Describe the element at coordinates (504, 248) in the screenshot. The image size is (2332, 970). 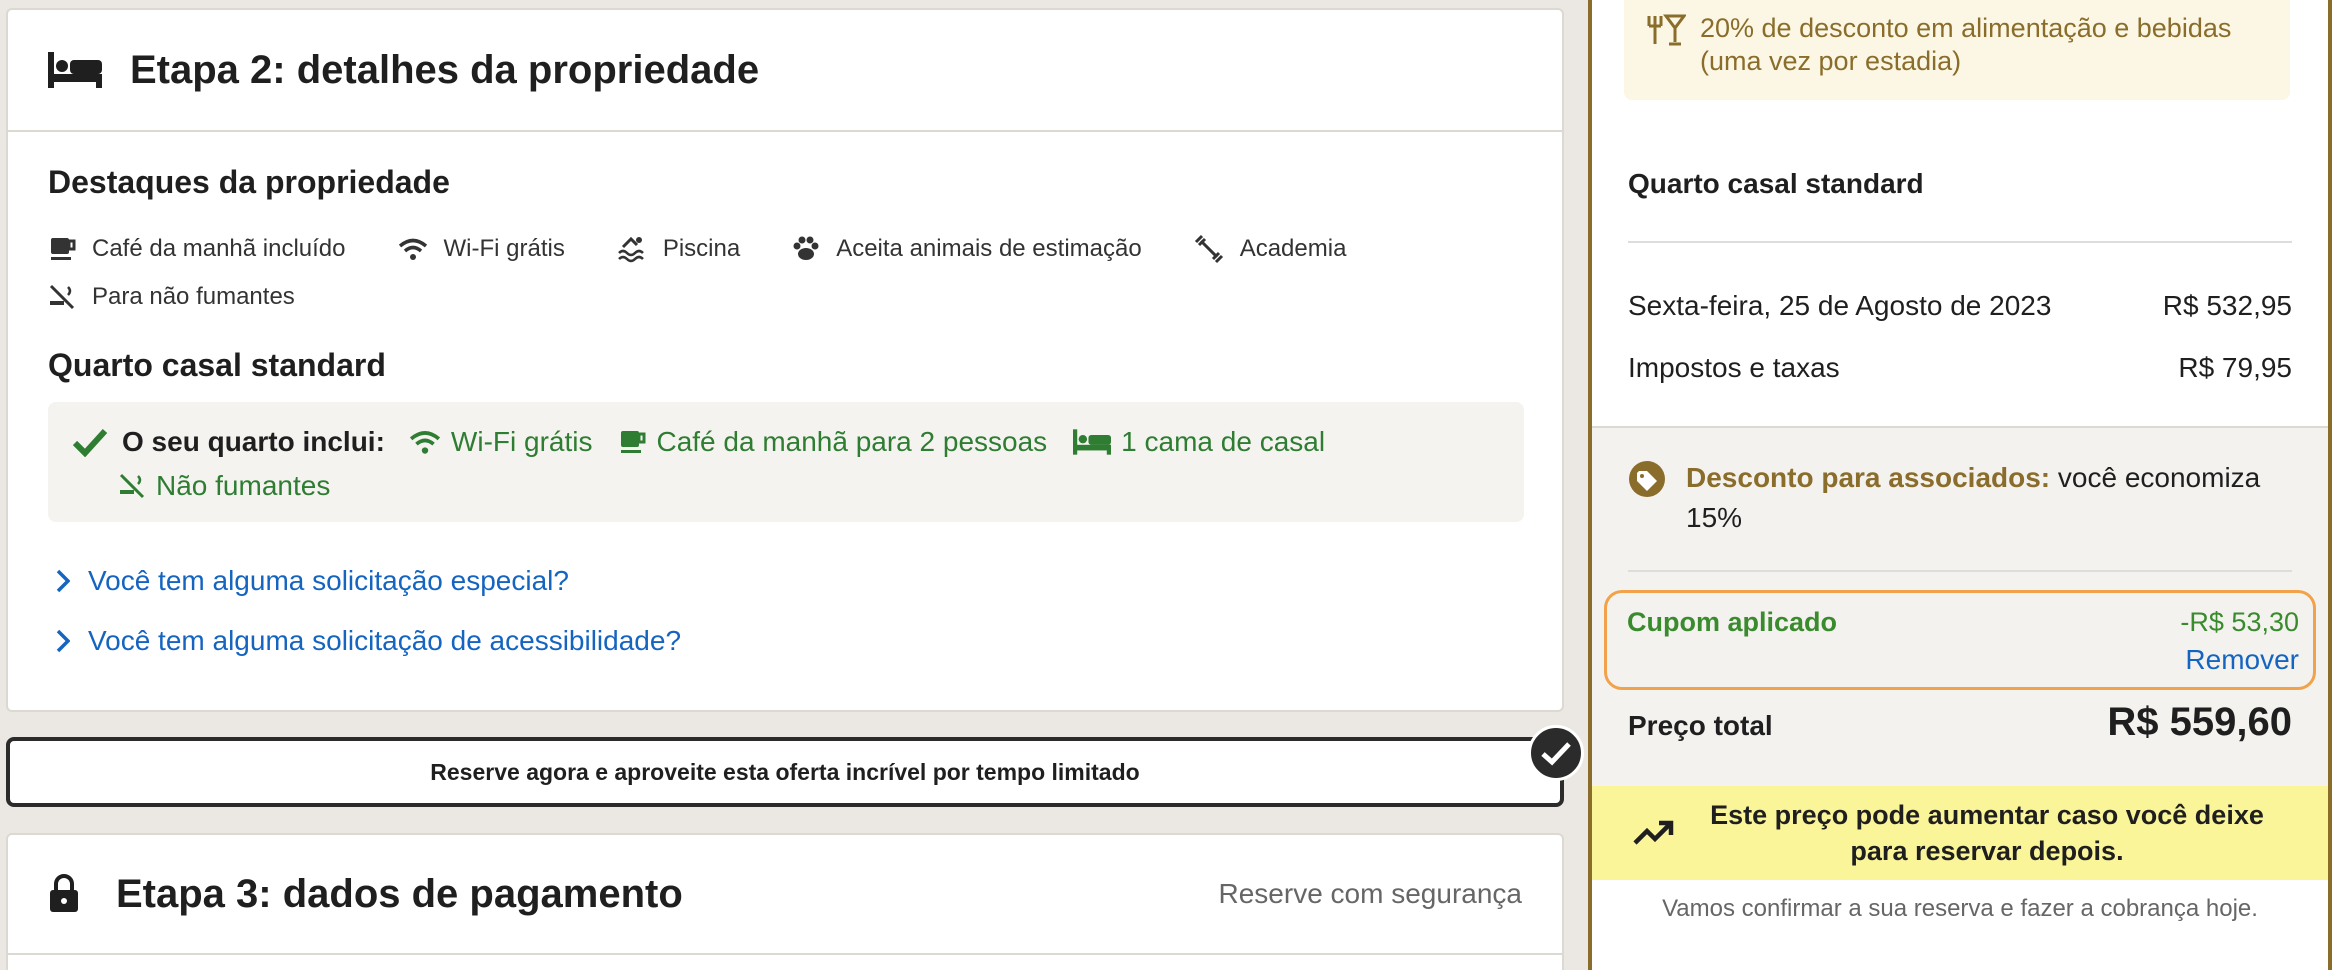
I see `highlight-label: Wi-Fi grátis` at that location.